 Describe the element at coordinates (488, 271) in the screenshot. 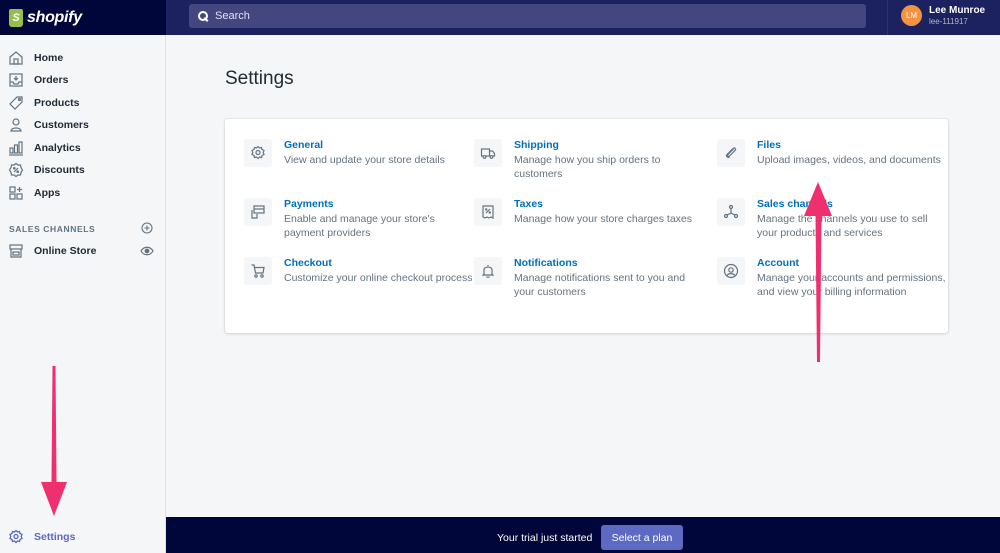

I see `bell-icon` at that location.